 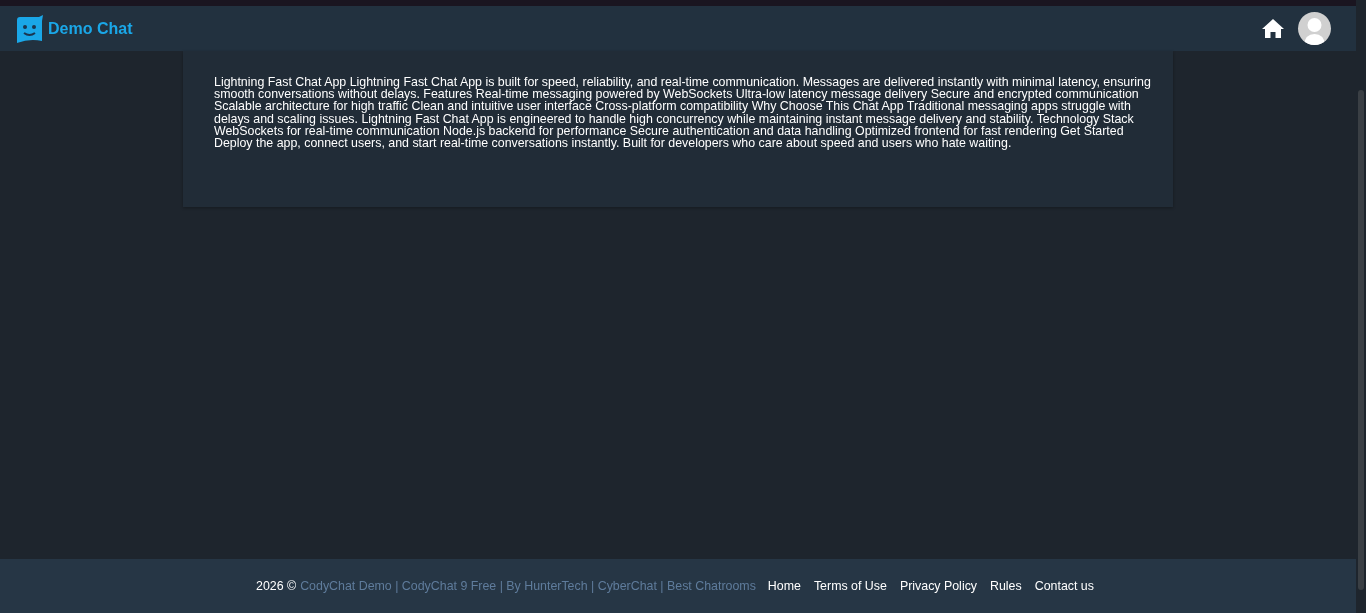 What do you see at coordinates (90, 28) in the screenshot?
I see `logo-text: Demo Chat` at bounding box center [90, 28].